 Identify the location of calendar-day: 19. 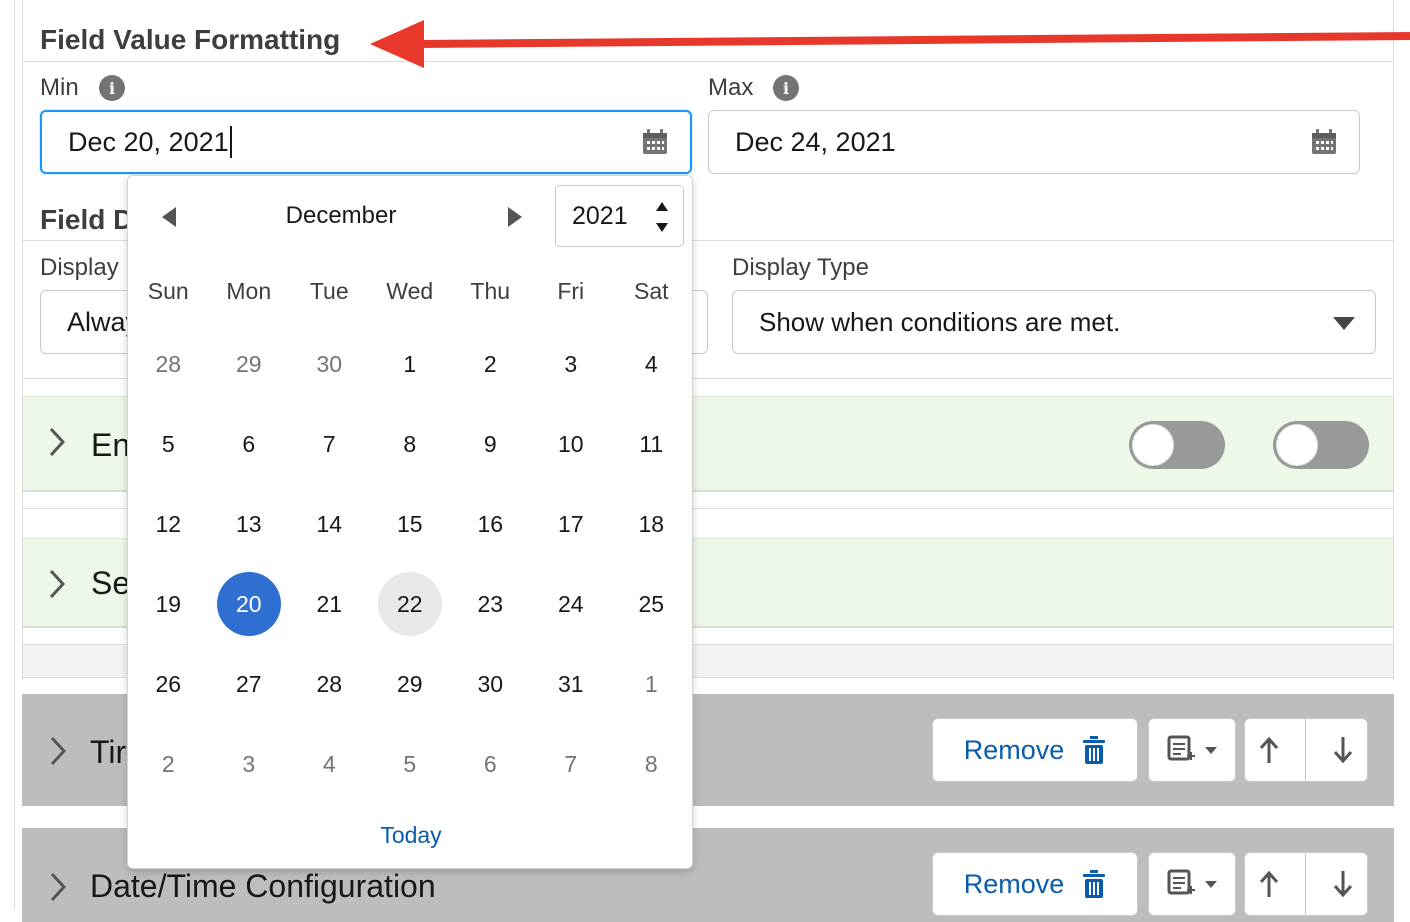
(168, 604).